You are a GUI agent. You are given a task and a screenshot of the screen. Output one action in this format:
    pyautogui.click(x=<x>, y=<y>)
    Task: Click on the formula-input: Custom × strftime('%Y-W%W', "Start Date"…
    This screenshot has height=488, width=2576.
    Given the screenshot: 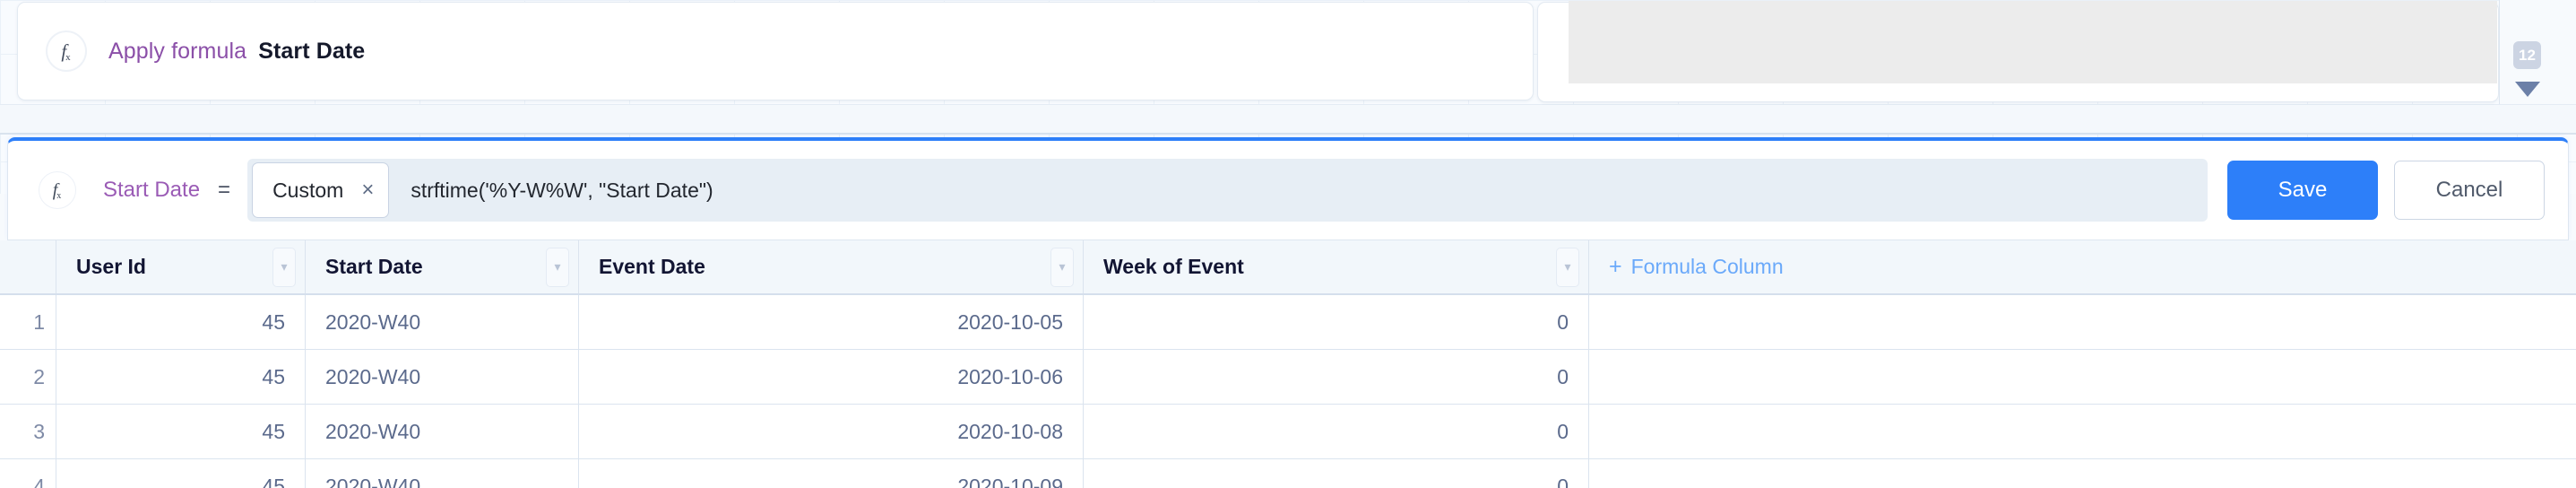 What is the action you would take?
    pyautogui.click(x=1227, y=190)
    